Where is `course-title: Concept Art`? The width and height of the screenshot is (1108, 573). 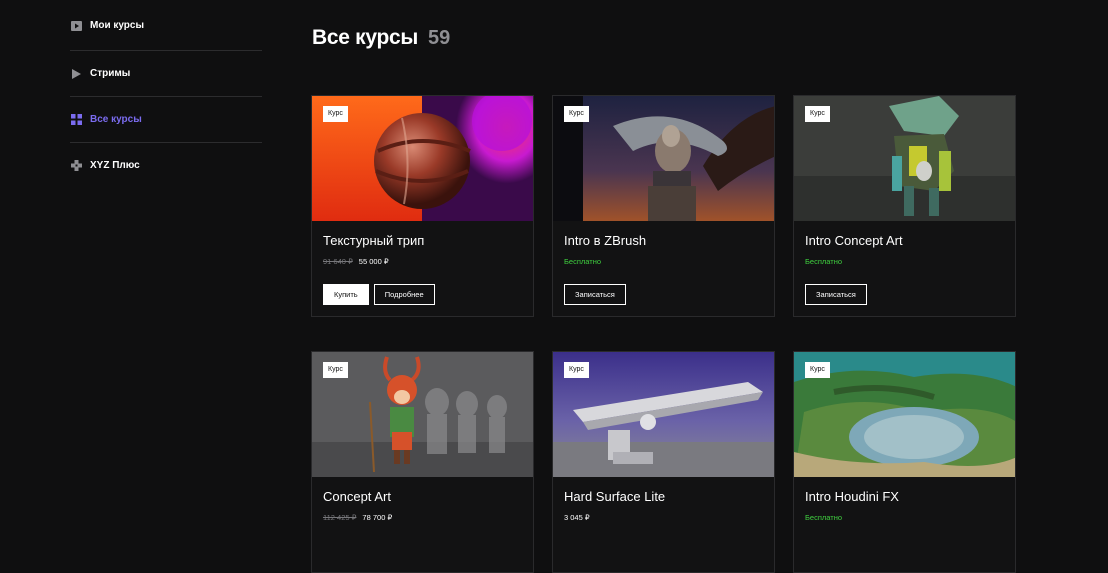
course-title: Concept Art is located at coordinates (357, 496).